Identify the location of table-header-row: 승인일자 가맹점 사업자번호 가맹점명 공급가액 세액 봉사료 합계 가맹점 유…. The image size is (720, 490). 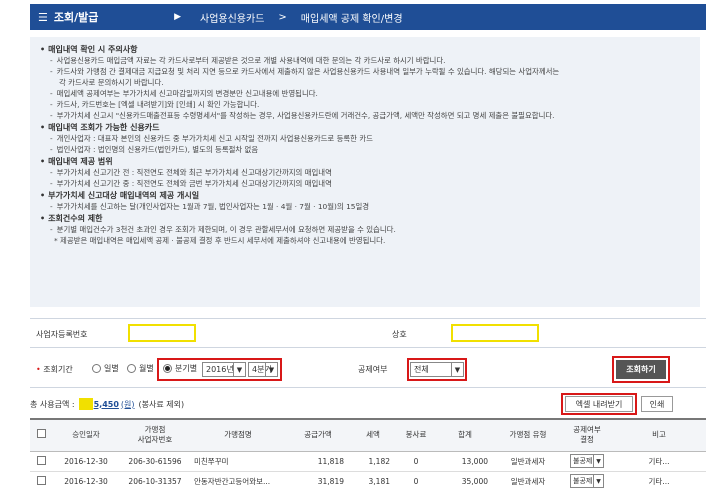
(368, 435).